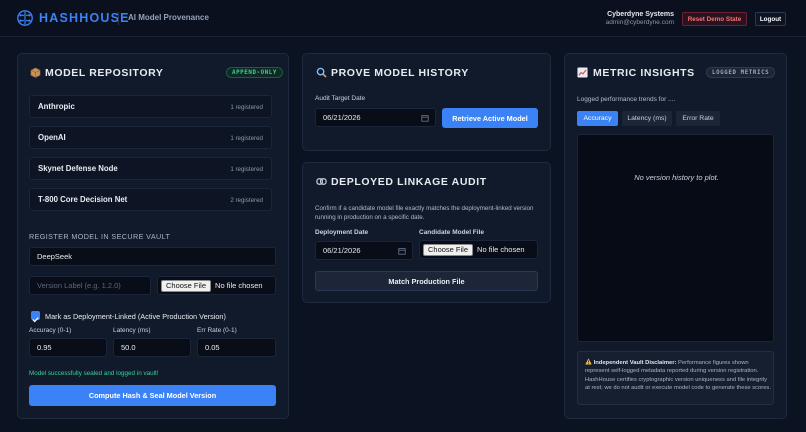  Describe the element at coordinates (104, 73) in the screenshot. I see `repository-title: MODEL REPOSITORY` at that location.